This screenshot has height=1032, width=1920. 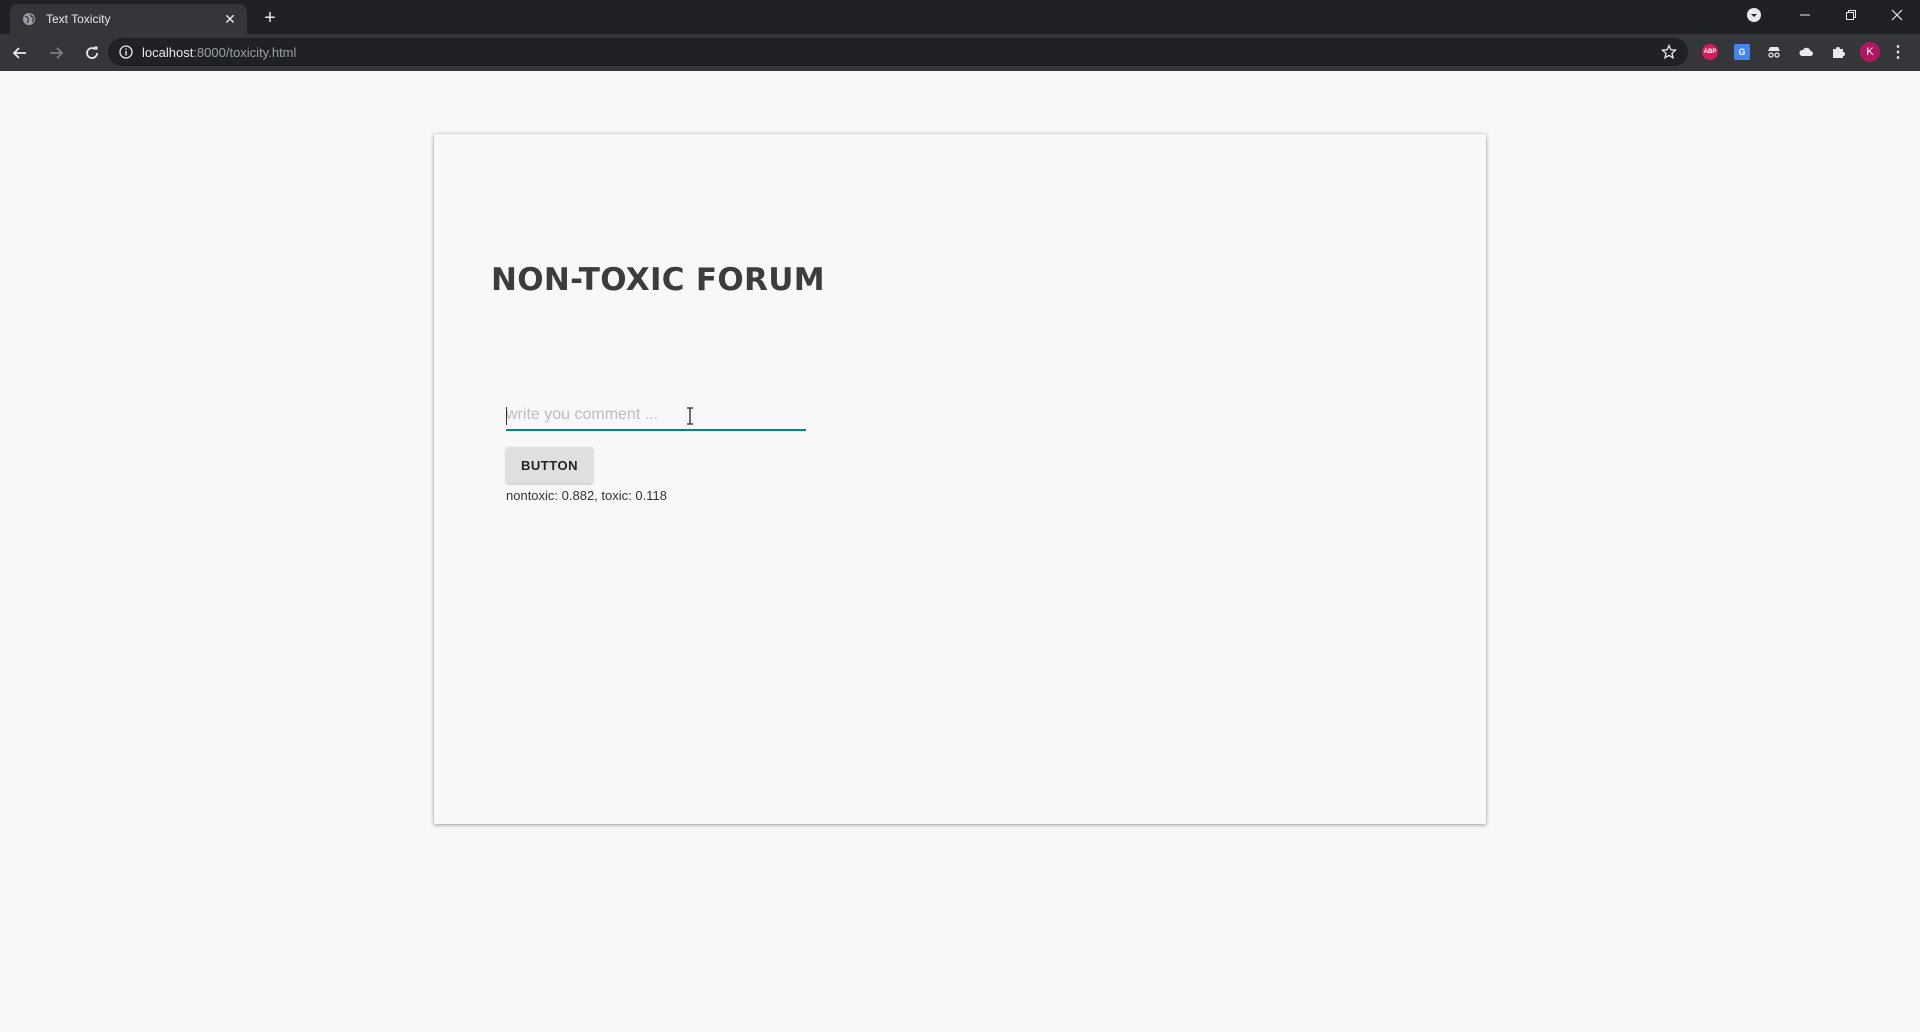 I want to click on text-caret, so click(x=506, y=416).